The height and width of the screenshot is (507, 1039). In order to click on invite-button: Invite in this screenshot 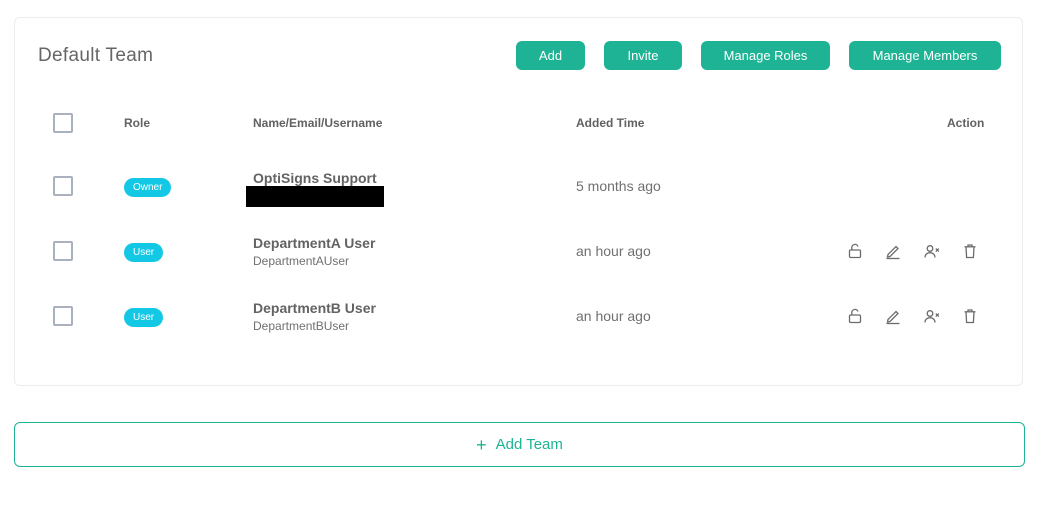, I will do `click(643, 55)`.